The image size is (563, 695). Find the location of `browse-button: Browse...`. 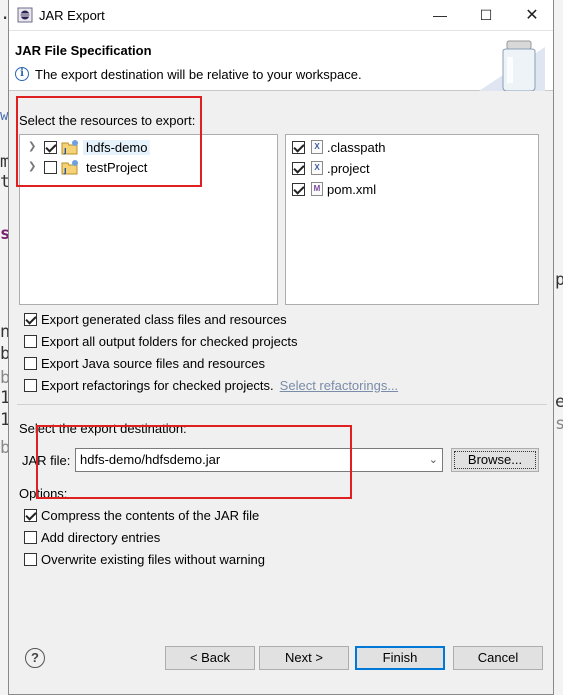

browse-button: Browse... is located at coordinates (495, 460).